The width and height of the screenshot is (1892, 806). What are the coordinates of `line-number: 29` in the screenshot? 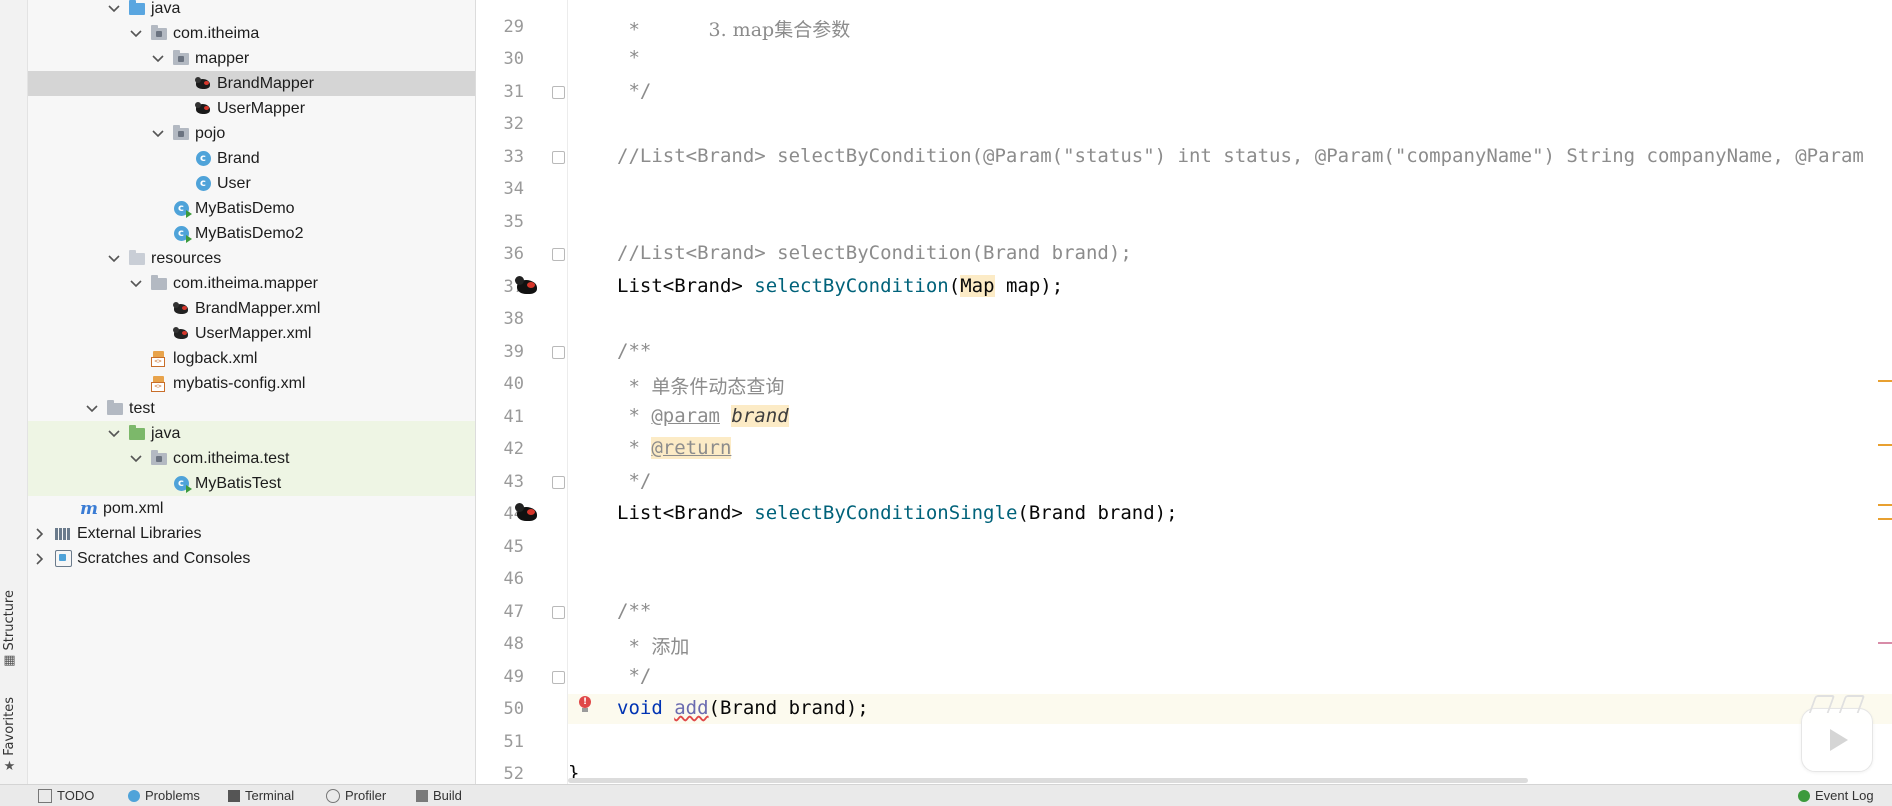 It's located at (513, 27).